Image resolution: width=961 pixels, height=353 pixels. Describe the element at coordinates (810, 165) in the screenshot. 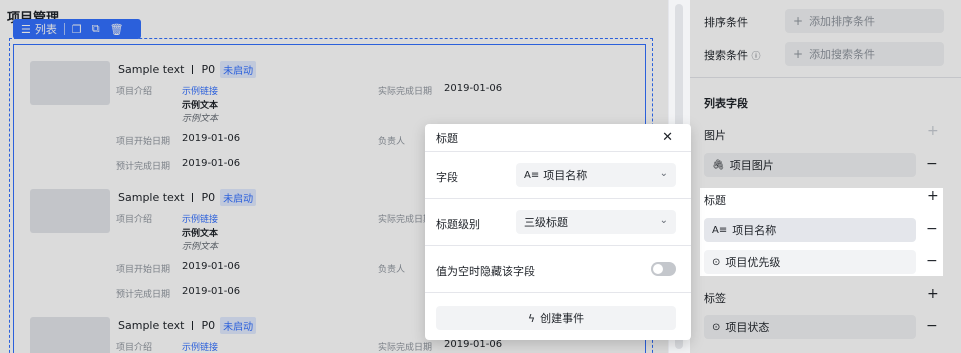

I see `image-field-chip: 🖇 项目图片` at that location.